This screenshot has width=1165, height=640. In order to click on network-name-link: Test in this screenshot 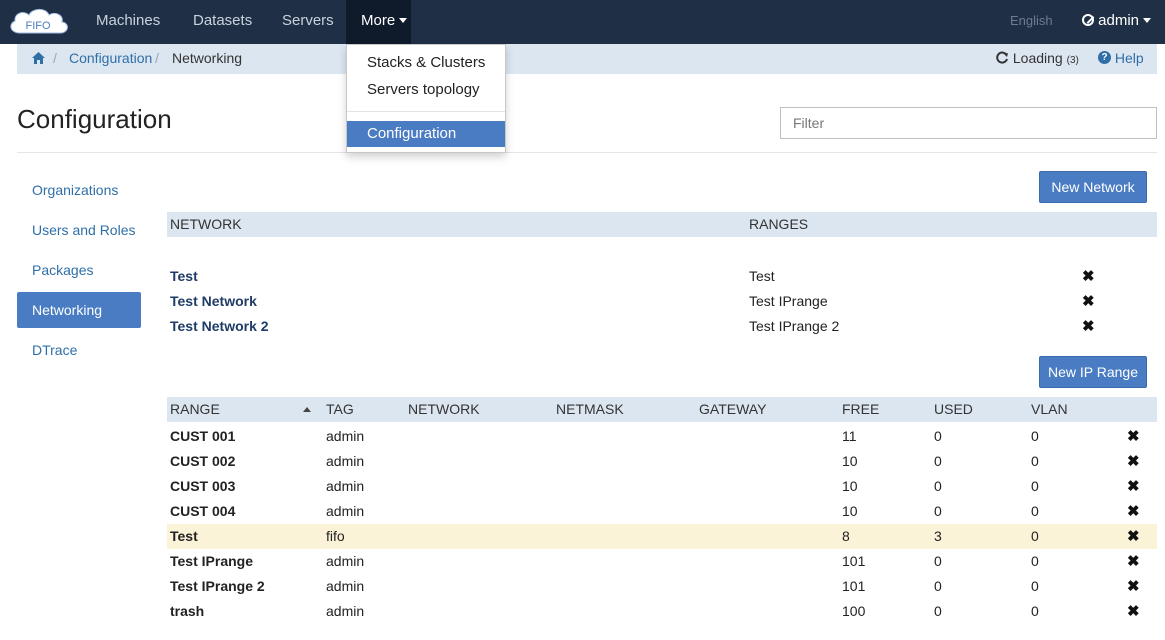, I will do `click(184, 276)`.